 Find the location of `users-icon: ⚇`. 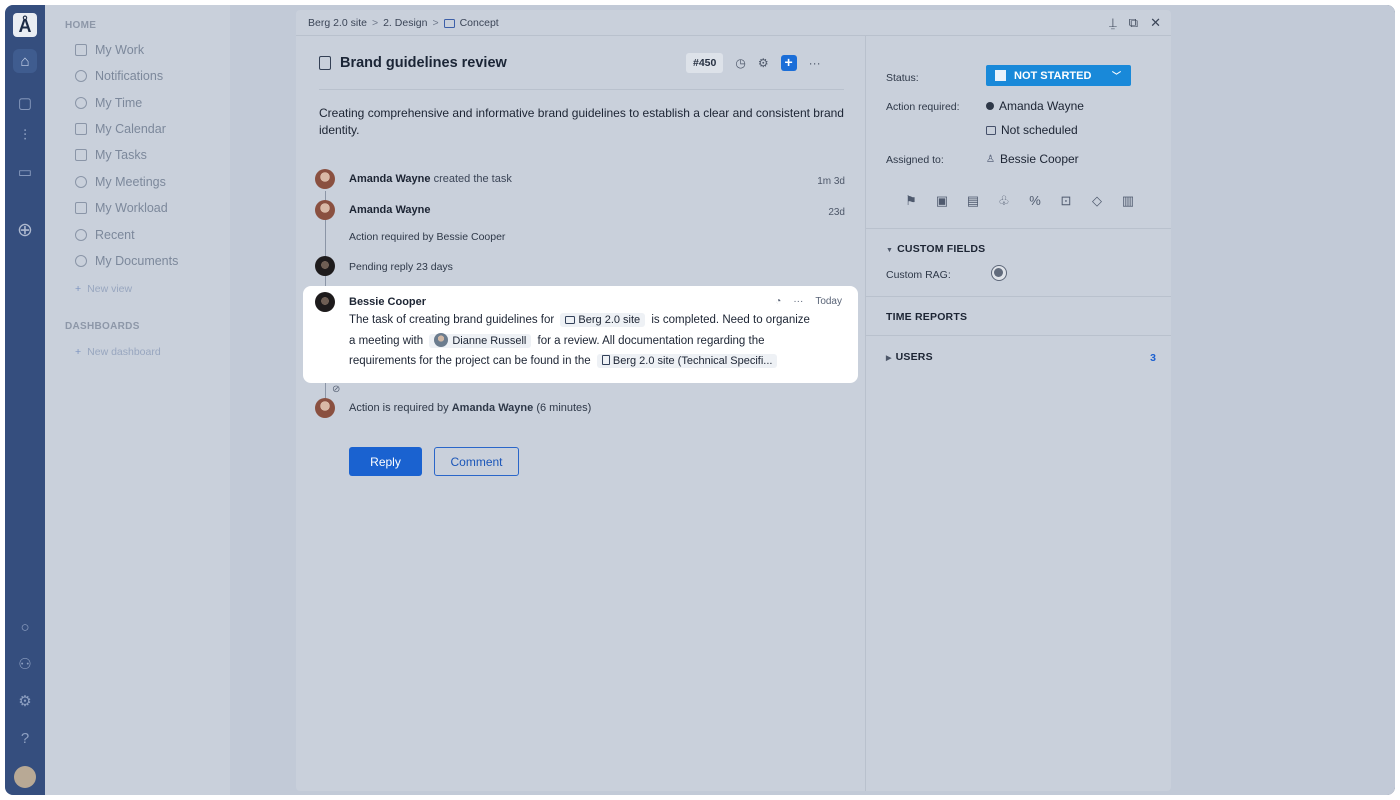

users-icon: ⚇ is located at coordinates (25, 664).